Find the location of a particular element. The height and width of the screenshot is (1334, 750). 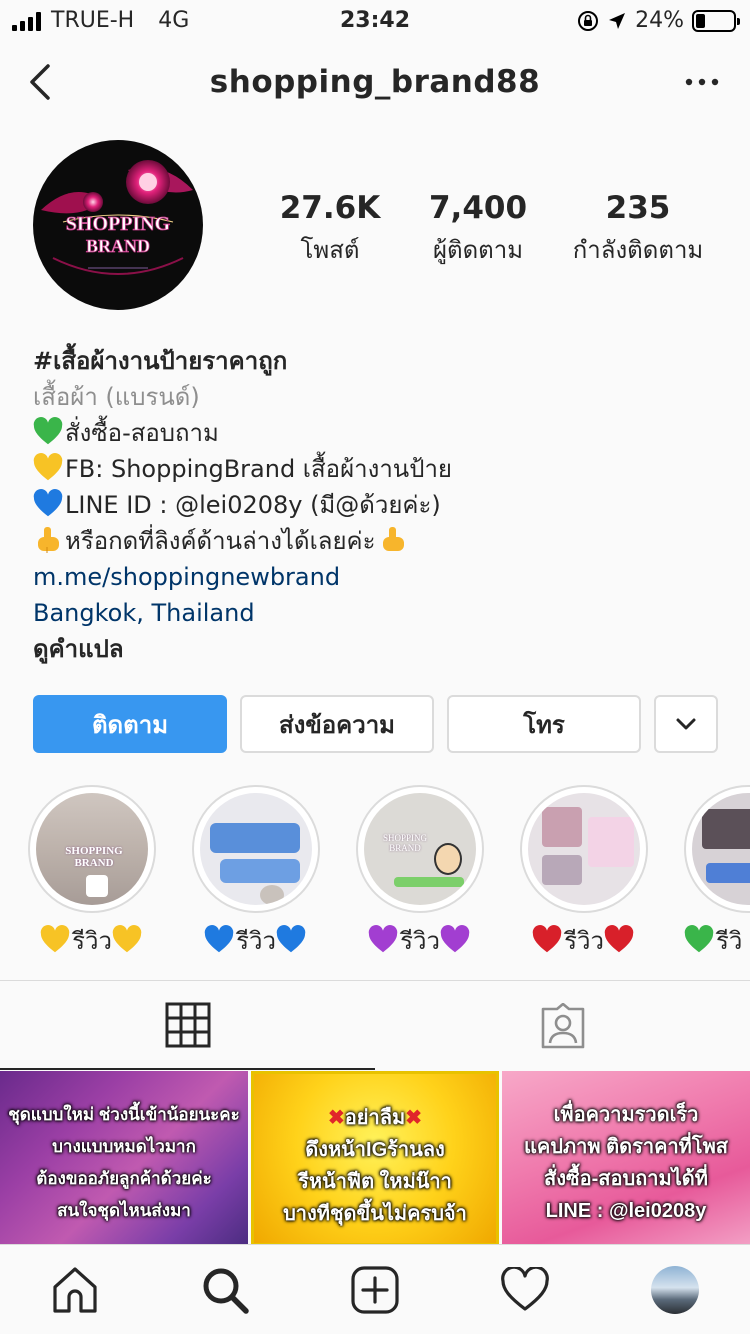

battery-percent: 24% is located at coordinates (659, 20).